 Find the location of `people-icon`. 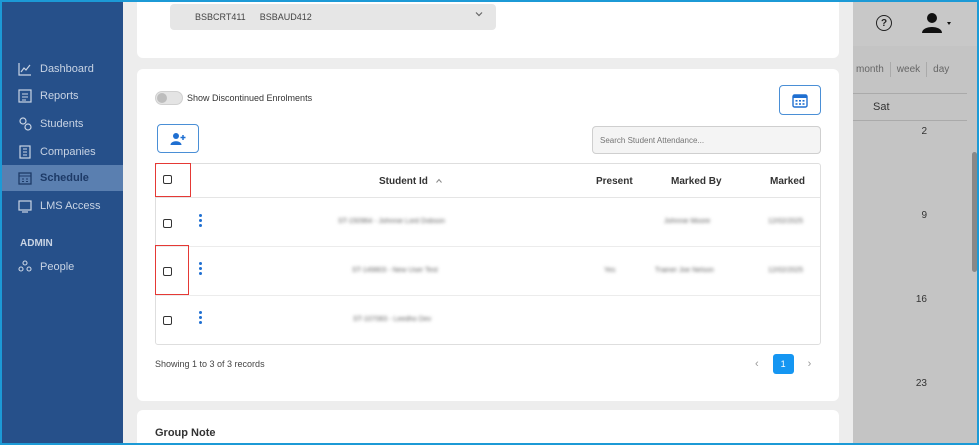

people-icon is located at coordinates (25, 266).